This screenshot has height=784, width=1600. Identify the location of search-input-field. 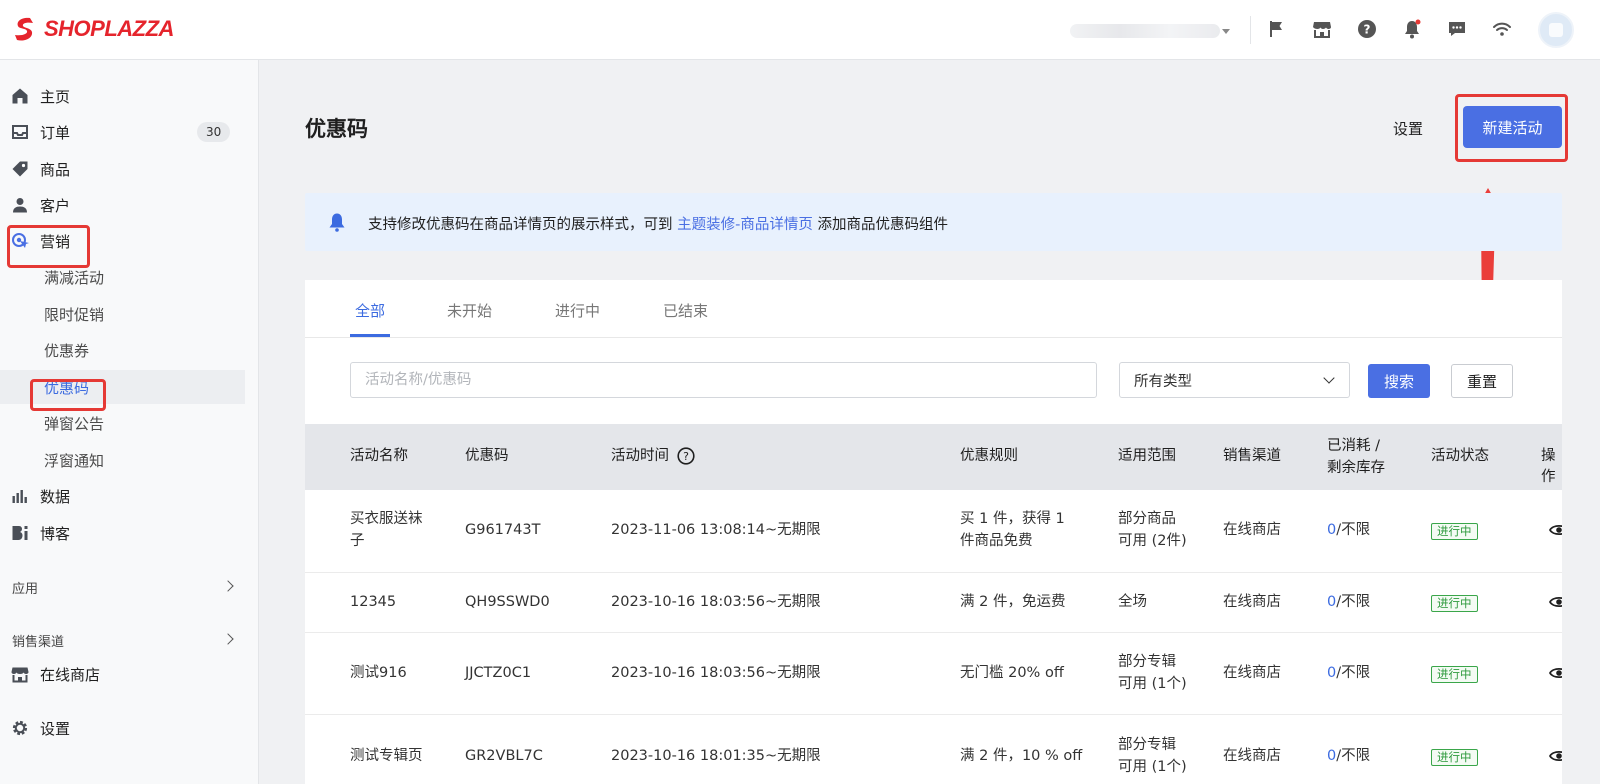
(723, 380).